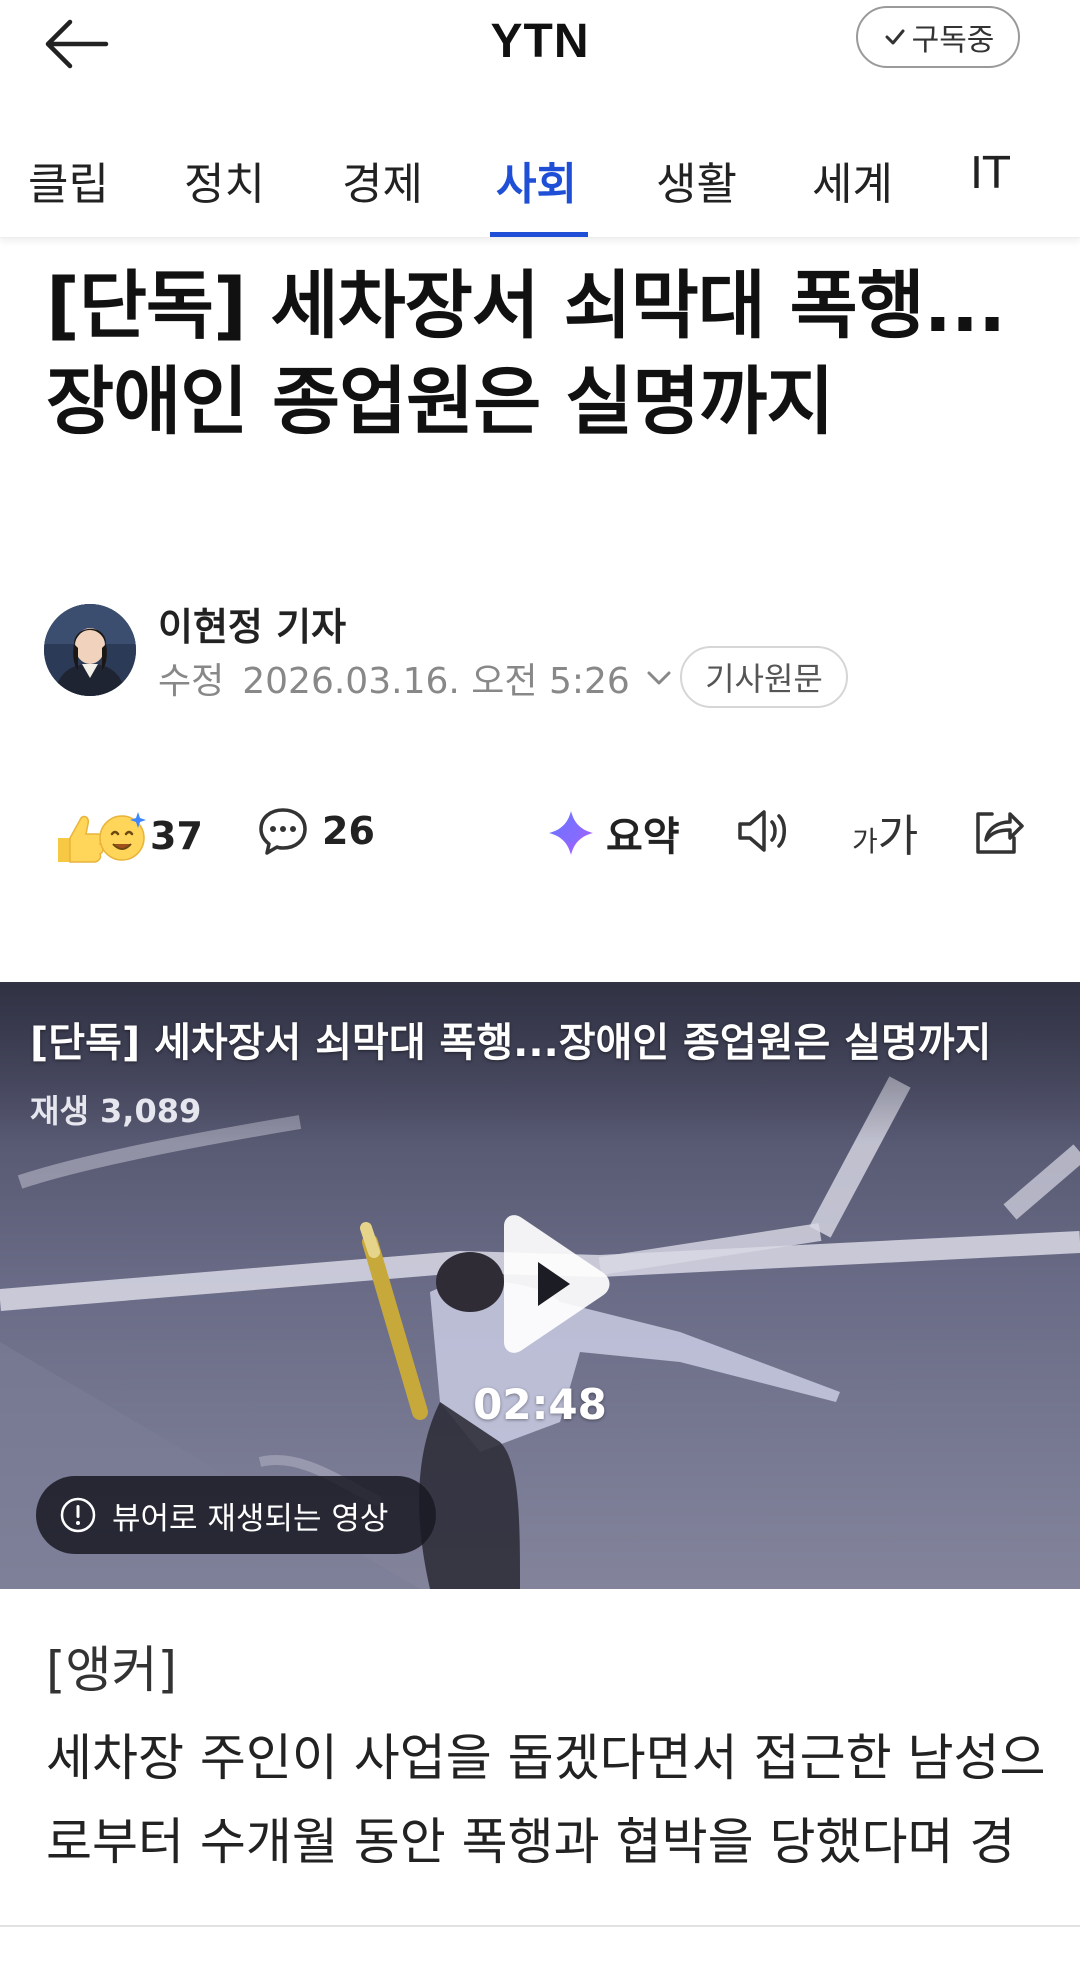  What do you see at coordinates (283, 831) in the screenshot?
I see `comment-icon` at bounding box center [283, 831].